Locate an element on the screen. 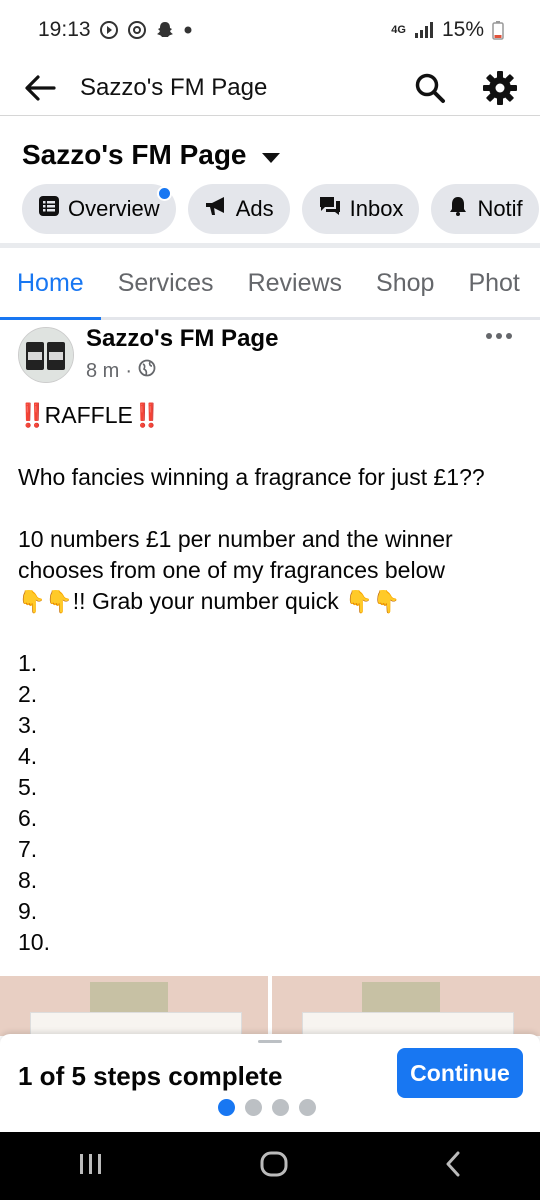 This screenshot has height=1200, width=540. raffle-number: 10. is located at coordinates (34, 942).